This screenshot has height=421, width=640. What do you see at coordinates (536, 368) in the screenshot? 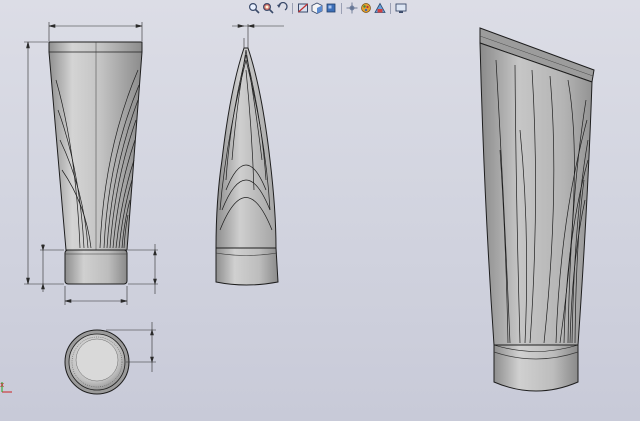
I see `isometric-view-cap` at bounding box center [536, 368].